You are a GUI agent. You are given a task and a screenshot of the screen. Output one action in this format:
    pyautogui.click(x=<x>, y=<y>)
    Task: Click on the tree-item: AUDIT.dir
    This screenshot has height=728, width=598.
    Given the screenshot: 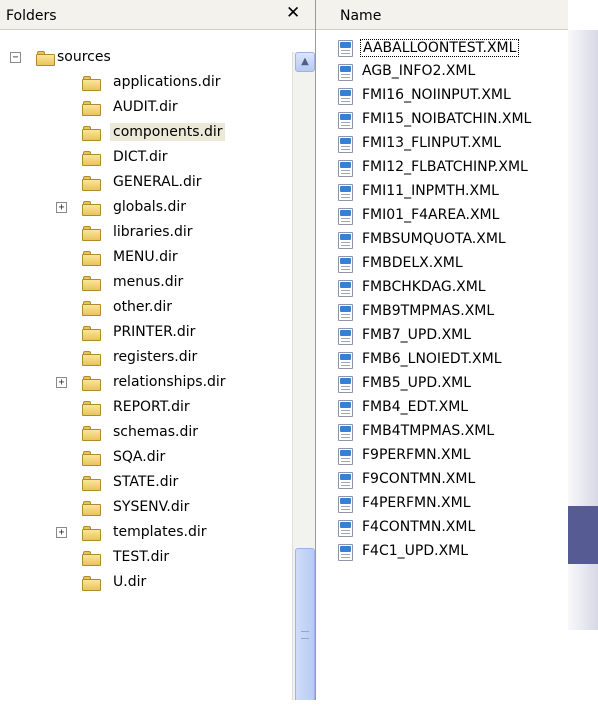 What is the action you would take?
    pyautogui.click(x=146, y=108)
    